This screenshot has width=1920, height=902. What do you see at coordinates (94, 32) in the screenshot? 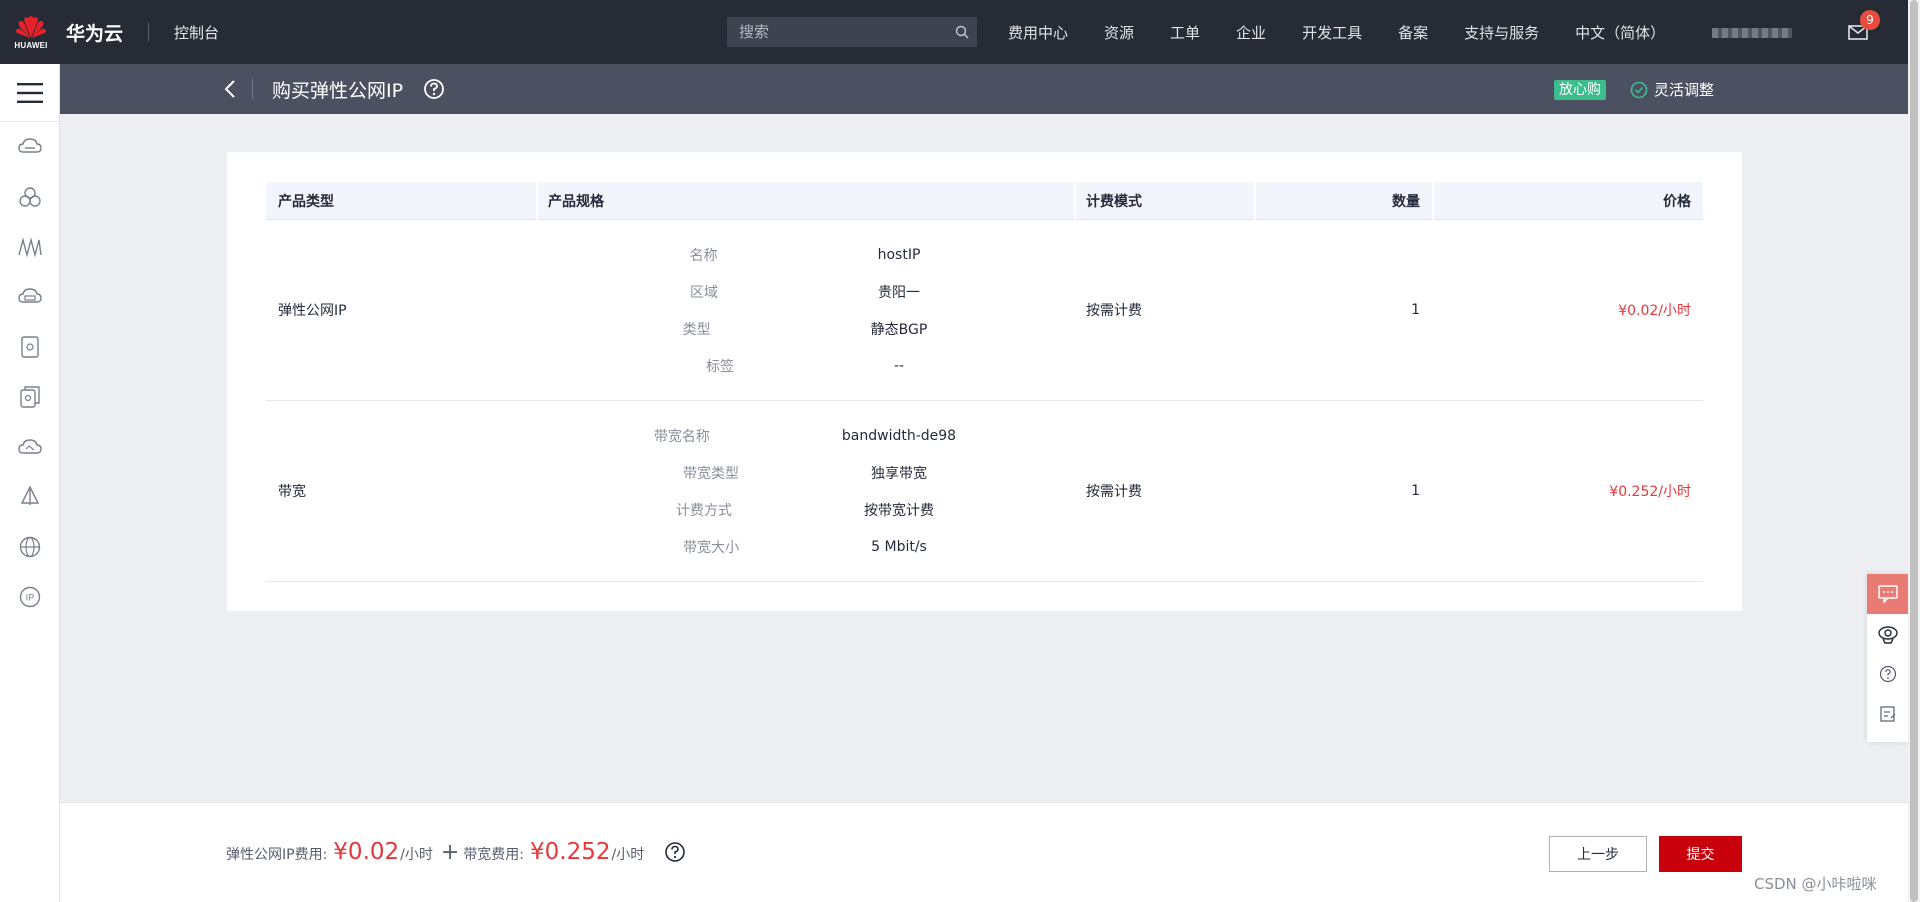
I see `brand-name: 华为云` at bounding box center [94, 32].